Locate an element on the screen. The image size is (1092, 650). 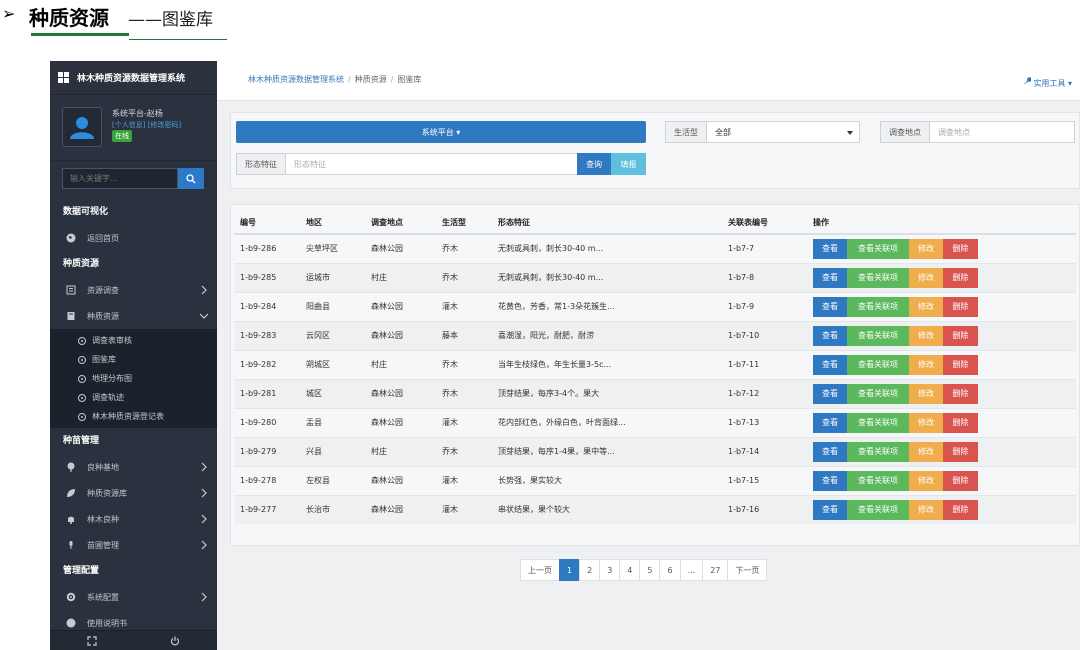
sidebar-item-sysconfig: 系统配置 is located at coordinates (133, 597).